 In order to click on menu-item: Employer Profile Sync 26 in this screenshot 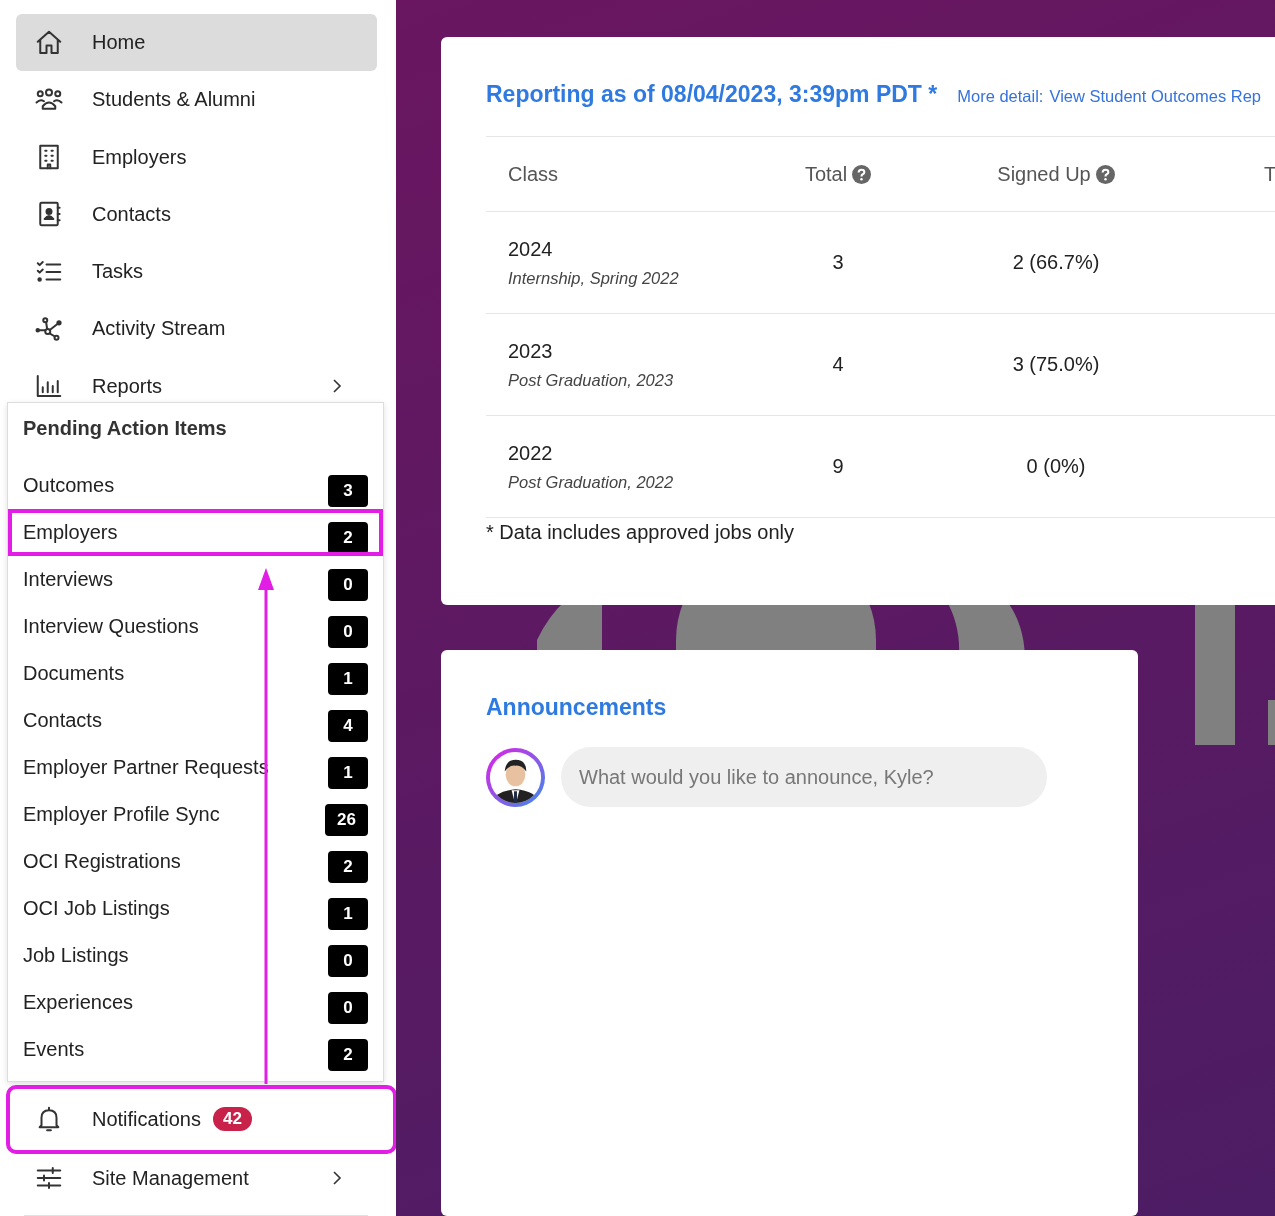, I will do `click(195, 814)`.